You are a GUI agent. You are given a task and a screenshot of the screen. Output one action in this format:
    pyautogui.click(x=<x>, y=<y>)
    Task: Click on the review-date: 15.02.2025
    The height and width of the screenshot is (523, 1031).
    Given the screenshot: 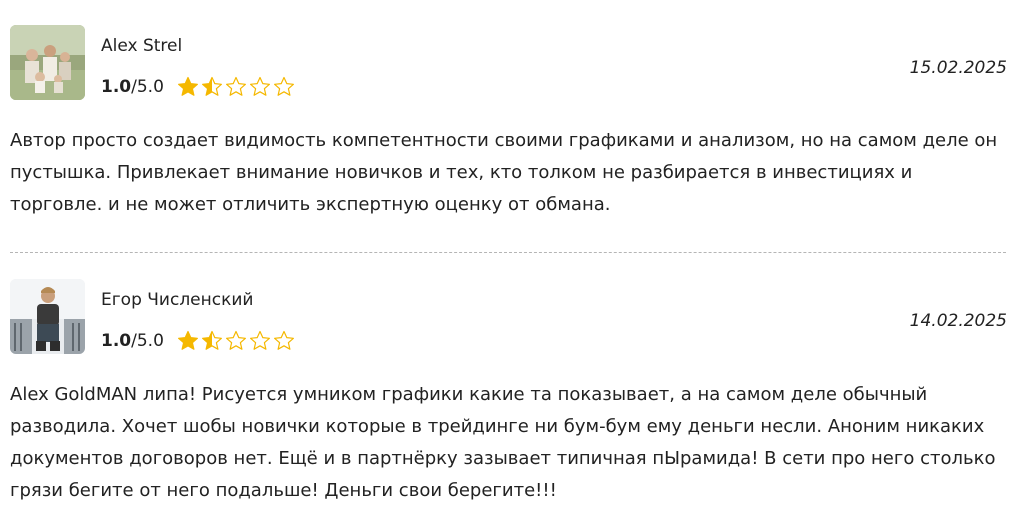 What is the action you would take?
    pyautogui.click(x=958, y=68)
    